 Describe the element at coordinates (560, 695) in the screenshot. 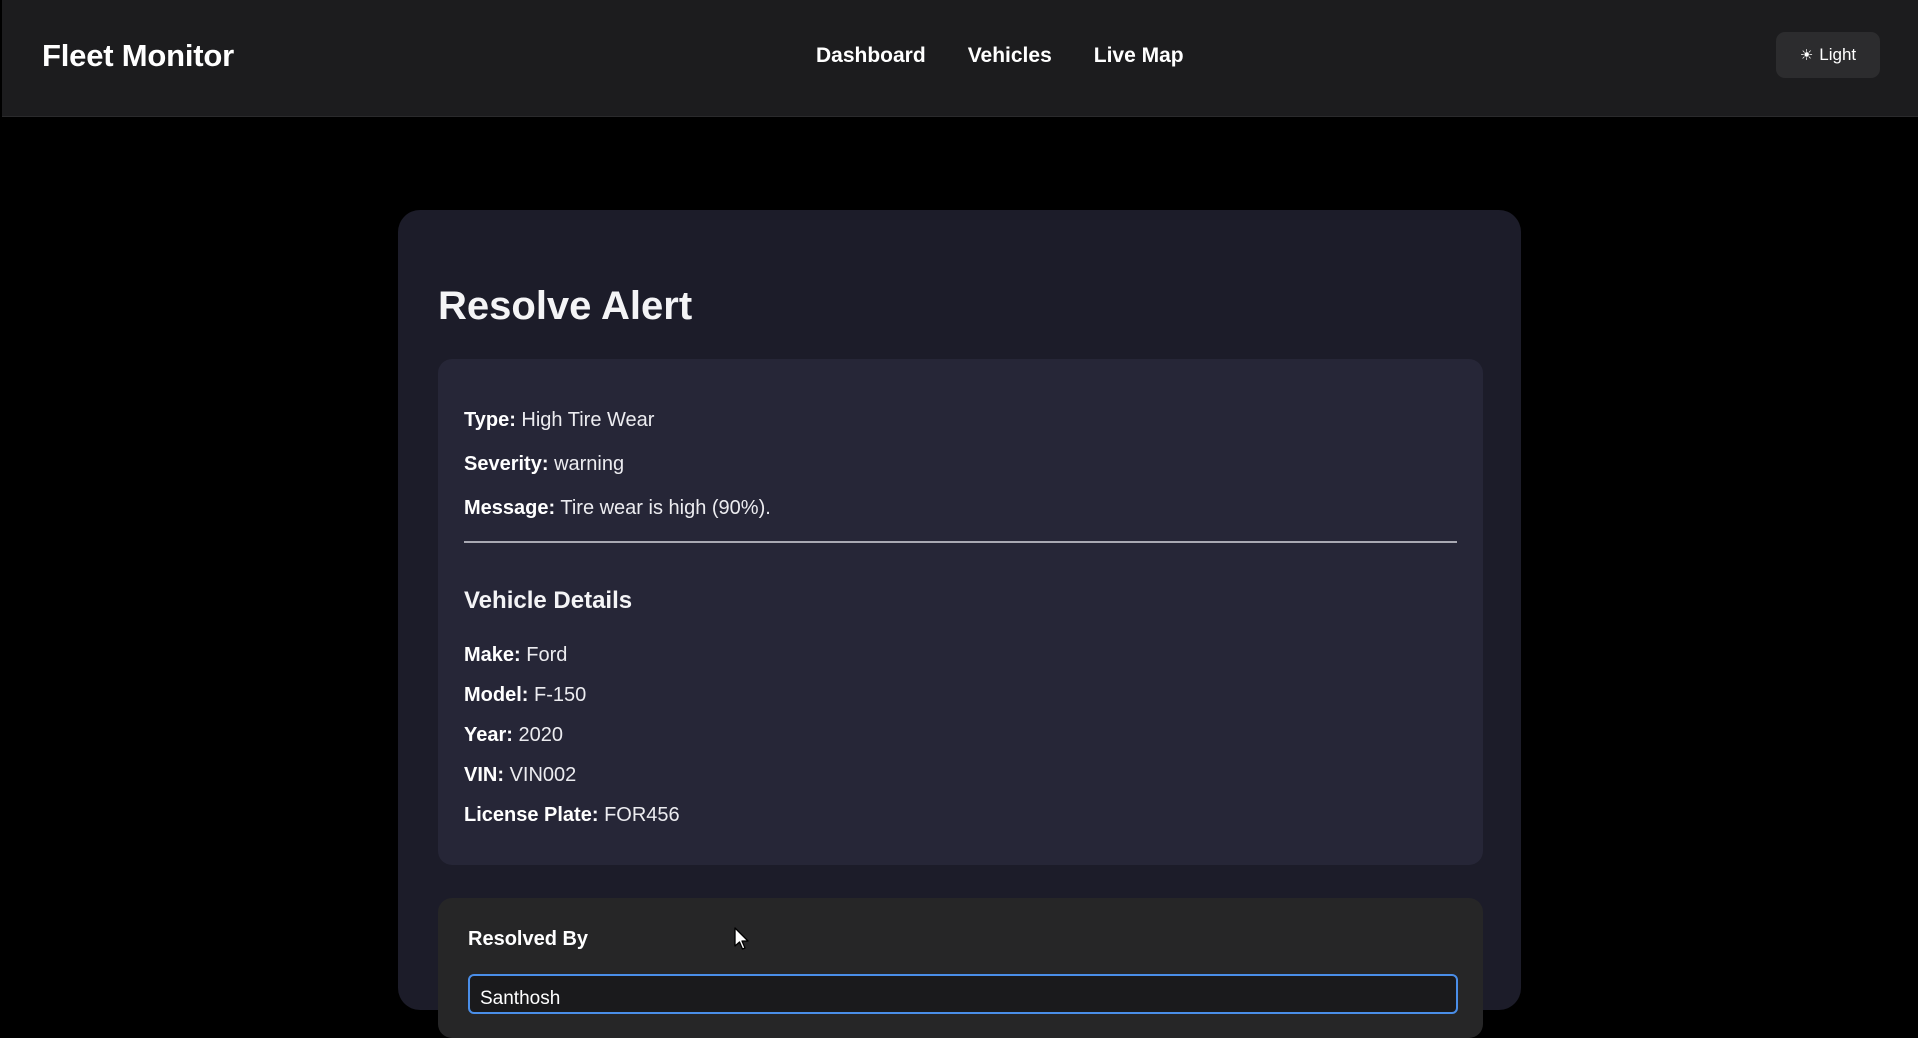

I see `vehicle-model-value: F-150` at that location.